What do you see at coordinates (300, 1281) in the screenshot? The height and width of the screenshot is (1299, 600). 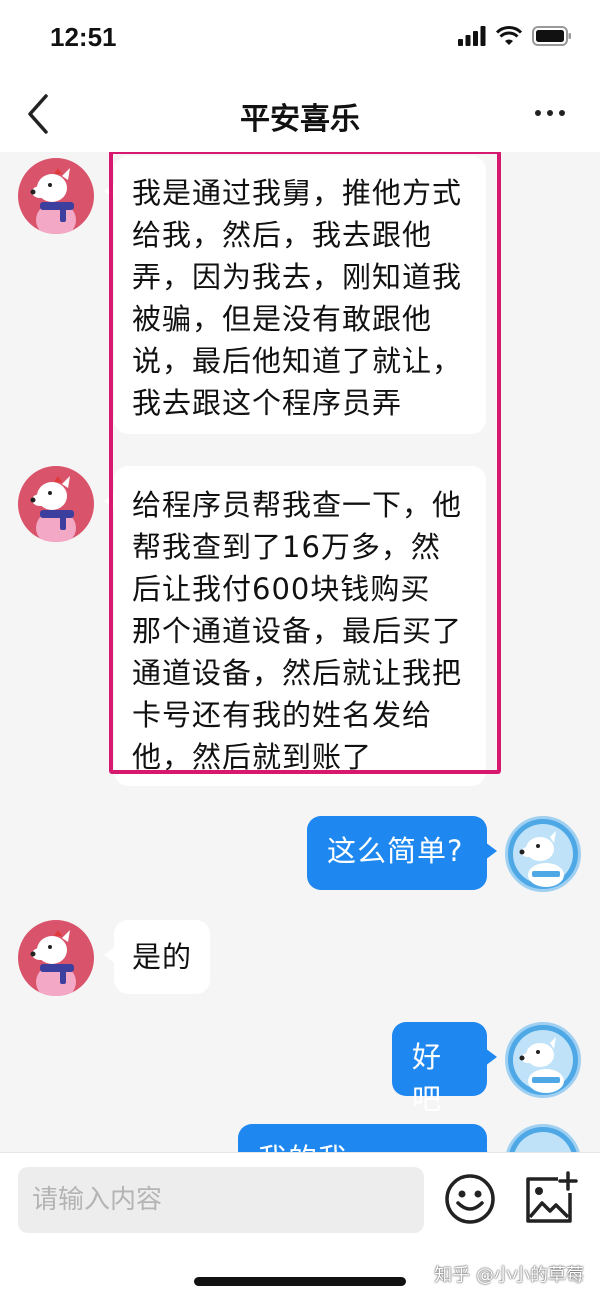 I see `home-indicator` at bounding box center [300, 1281].